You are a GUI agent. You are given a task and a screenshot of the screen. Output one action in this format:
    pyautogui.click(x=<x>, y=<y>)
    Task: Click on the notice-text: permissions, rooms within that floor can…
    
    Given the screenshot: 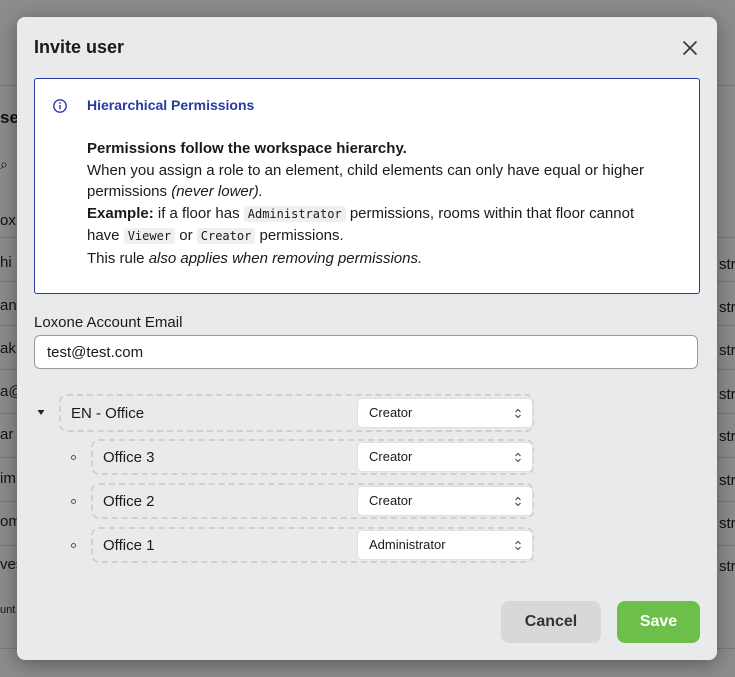 What is the action you would take?
    pyautogui.click(x=490, y=213)
    